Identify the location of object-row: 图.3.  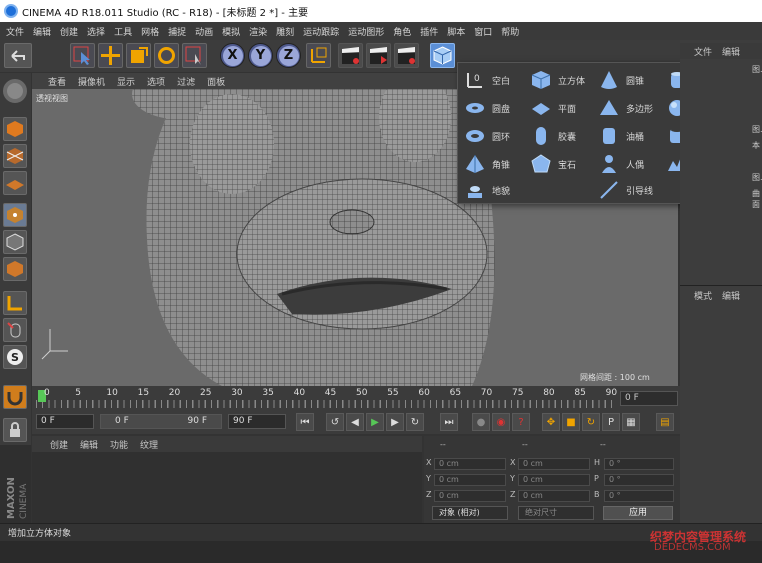
(757, 69).